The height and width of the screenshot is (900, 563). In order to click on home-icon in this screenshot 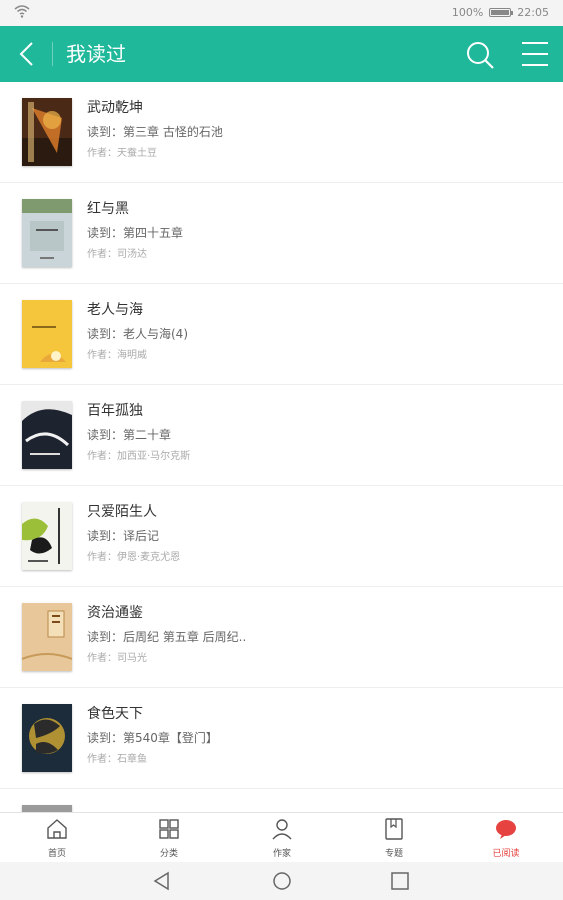, I will do `click(57, 829)`.